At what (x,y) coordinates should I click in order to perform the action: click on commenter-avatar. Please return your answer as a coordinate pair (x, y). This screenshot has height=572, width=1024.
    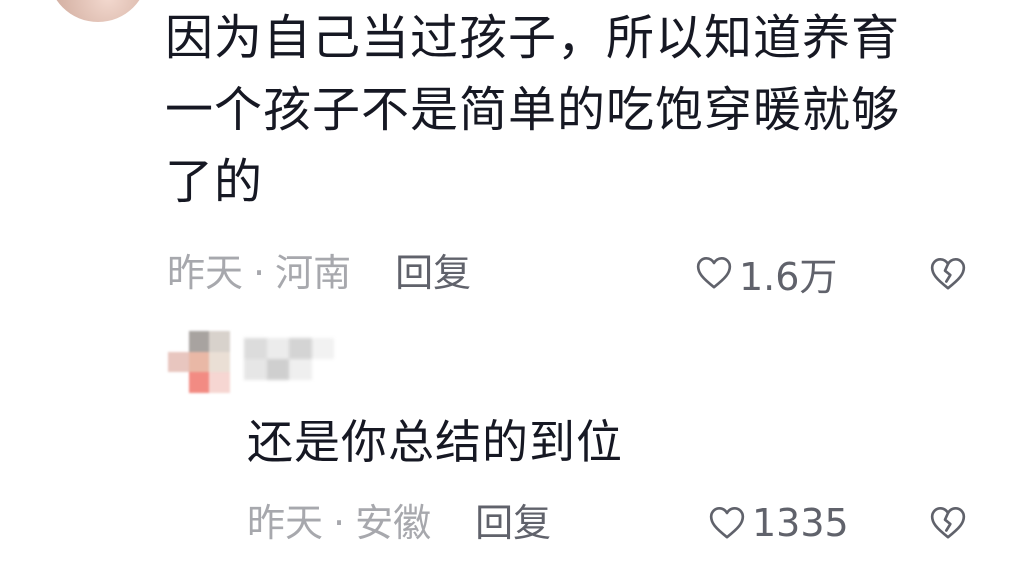
    Looking at the image, I should click on (98, 11).